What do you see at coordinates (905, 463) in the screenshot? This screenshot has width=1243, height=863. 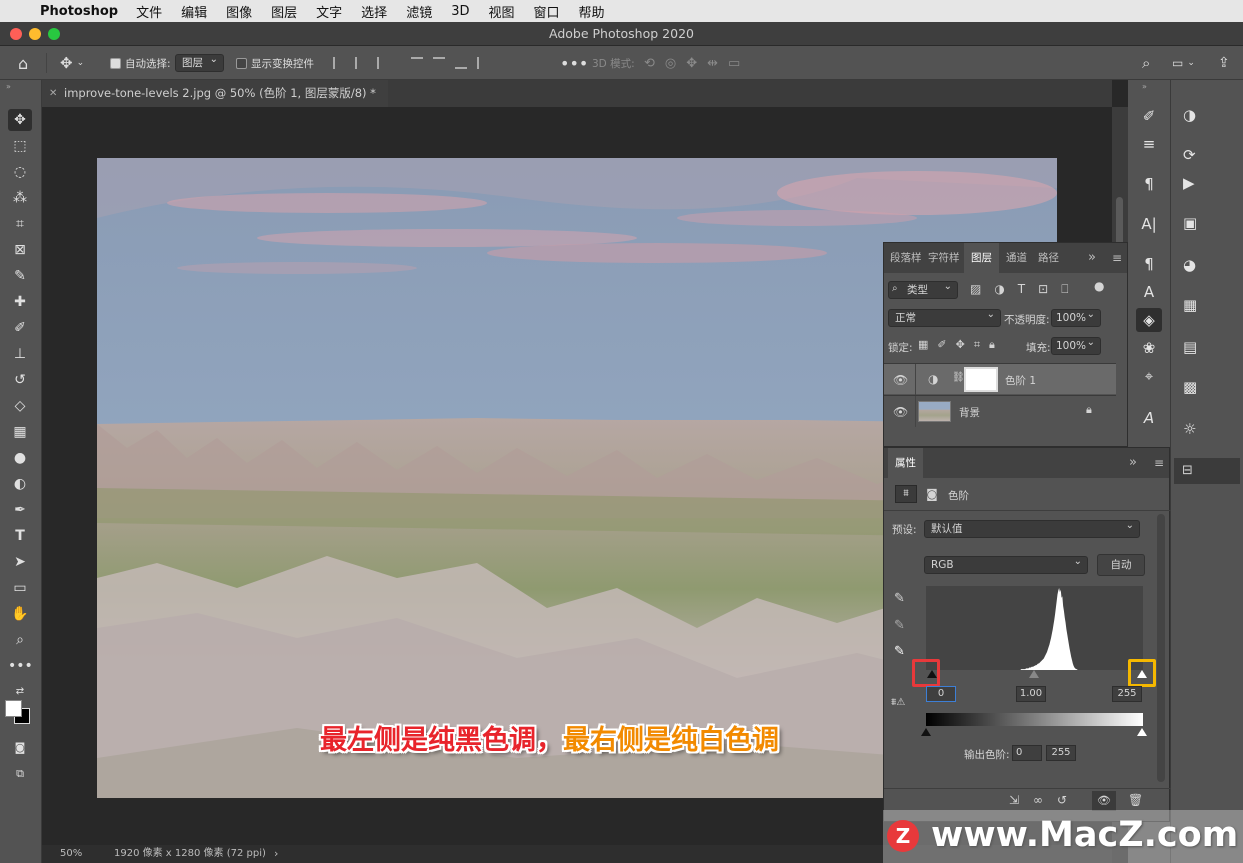 I see `tab-properties: 属性` at bounding box center [905, 463].